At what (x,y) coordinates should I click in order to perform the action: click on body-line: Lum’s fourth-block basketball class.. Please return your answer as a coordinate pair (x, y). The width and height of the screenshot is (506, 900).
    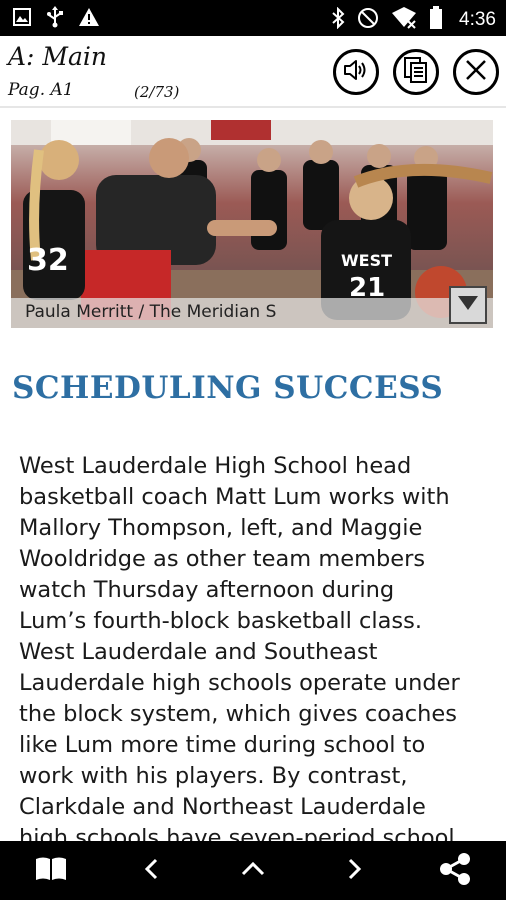
    Looking at the image, I should click on (221, 621).